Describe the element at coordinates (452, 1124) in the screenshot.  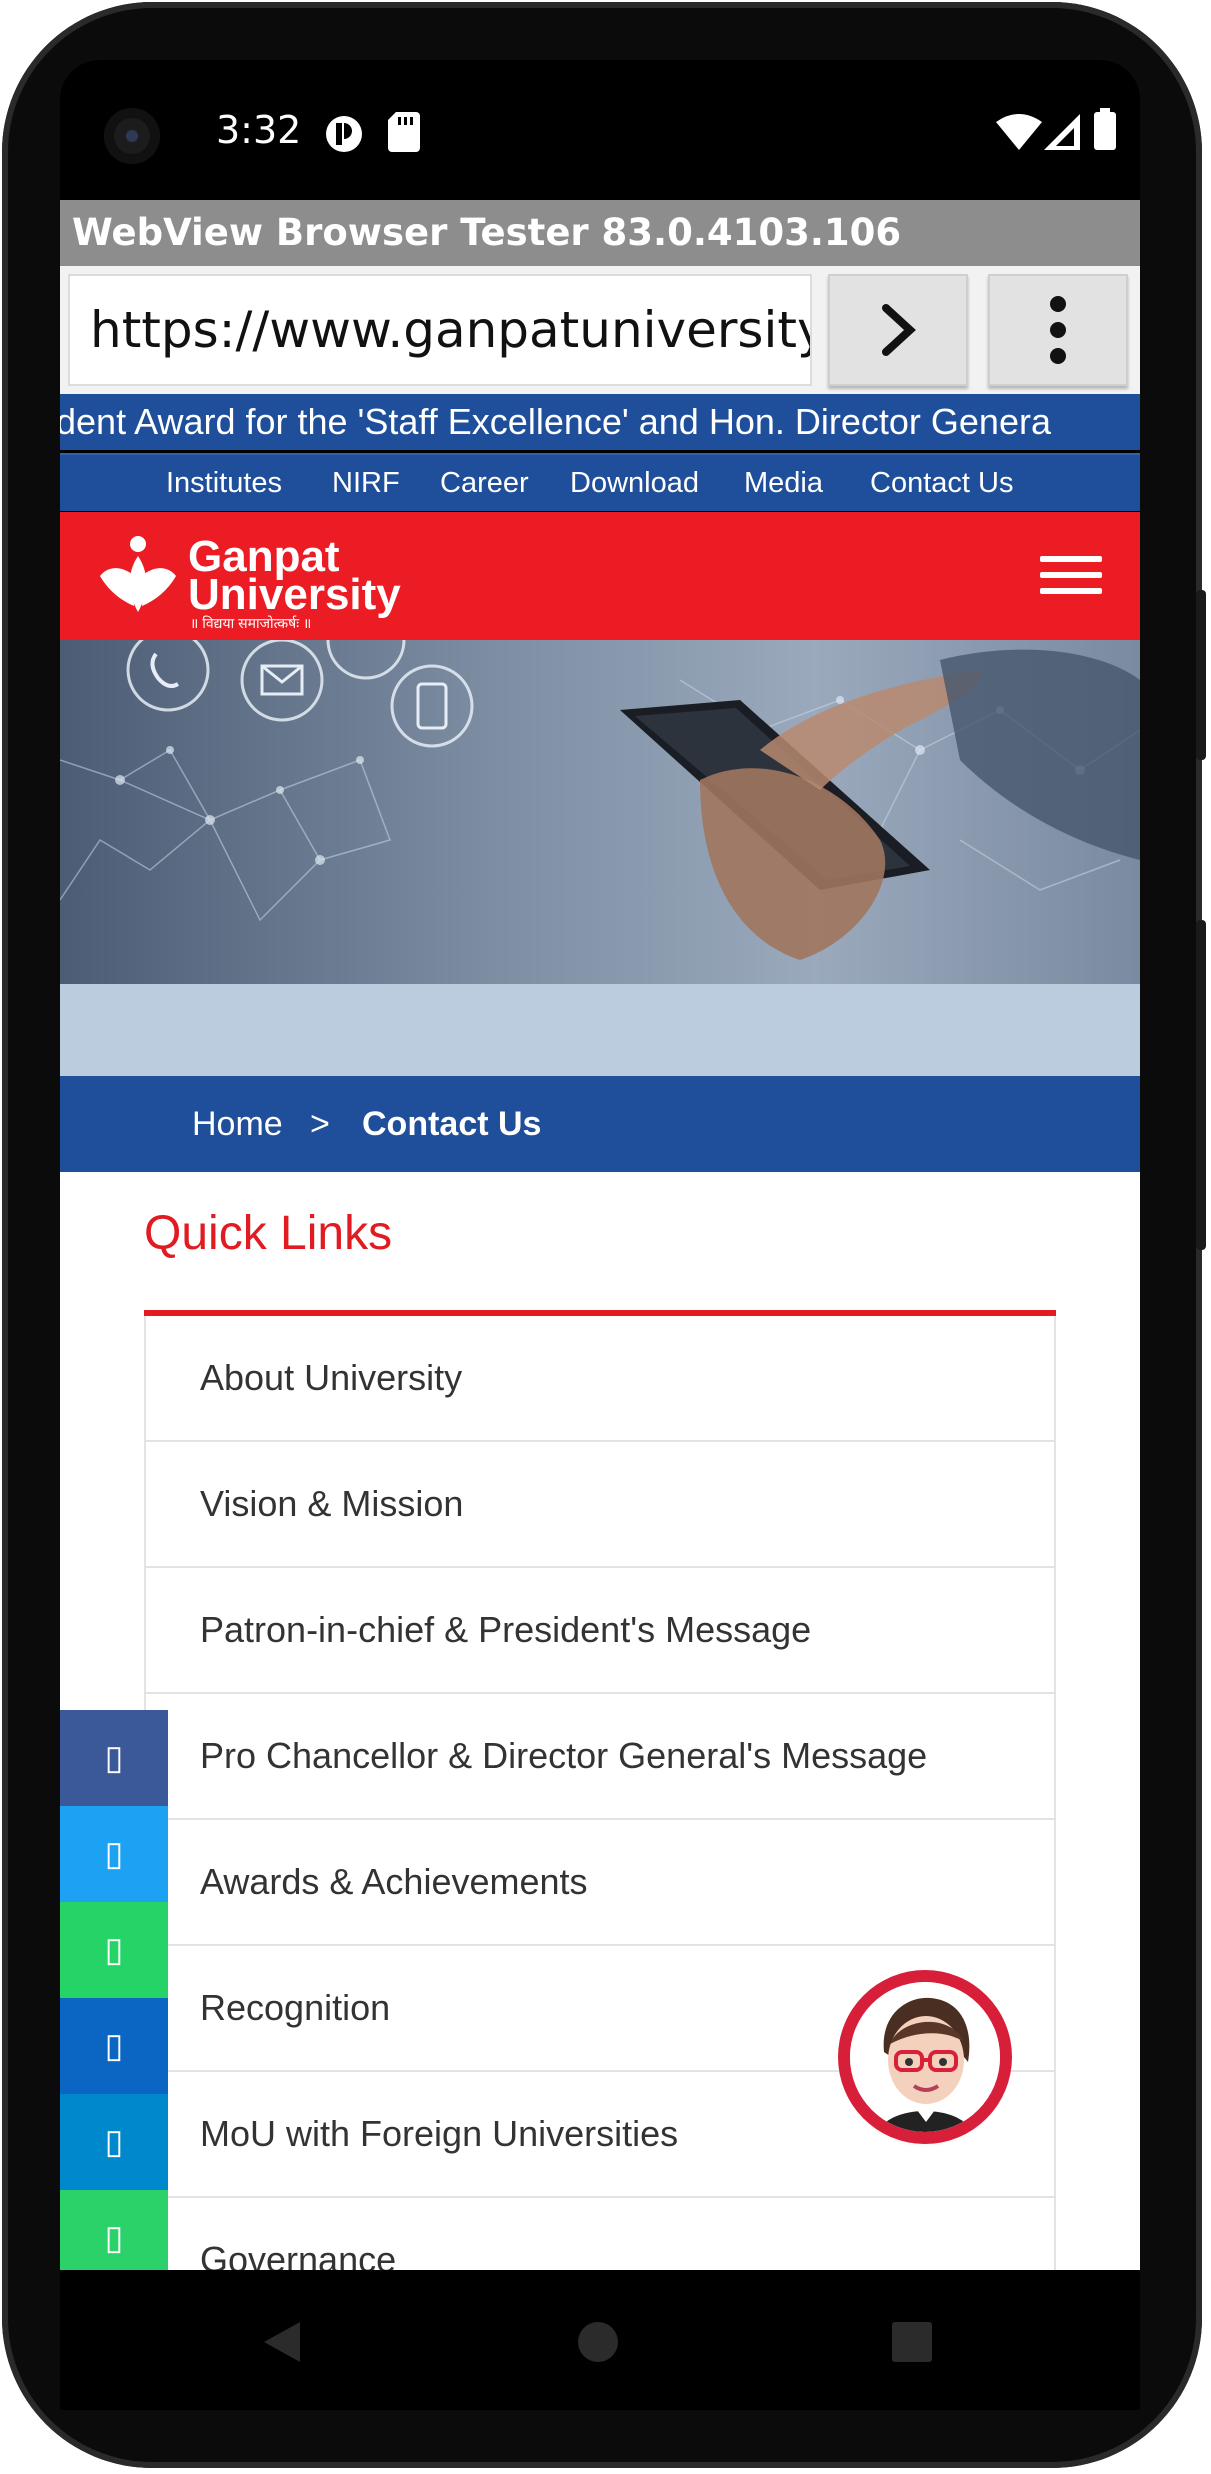
I see `breadcrumb-current: Contact Us` at that location.